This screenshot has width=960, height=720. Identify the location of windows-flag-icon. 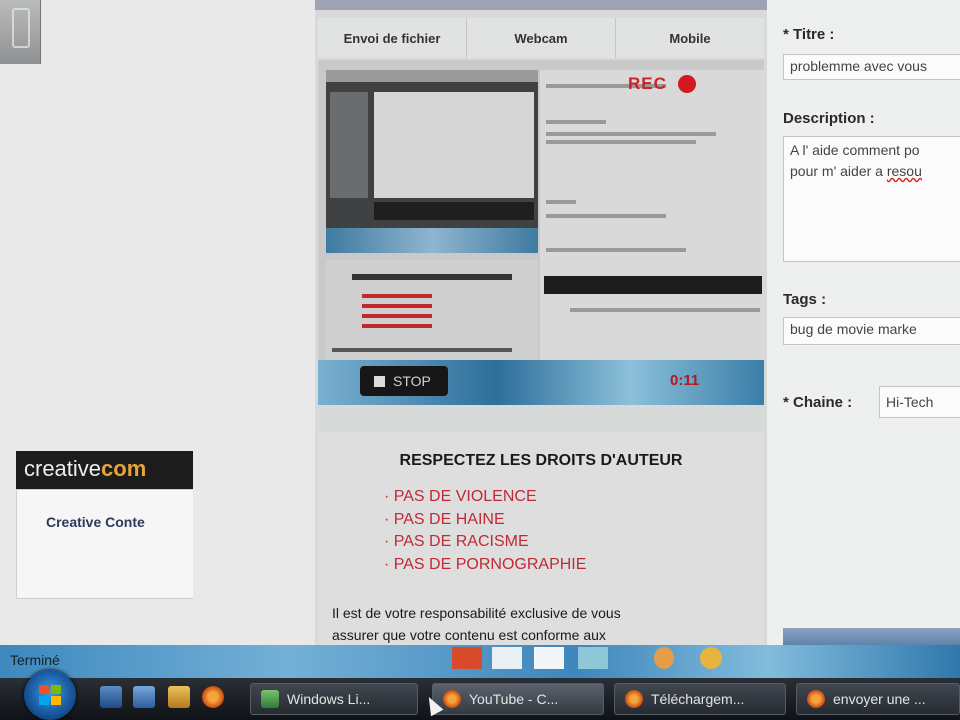
(50, 695).